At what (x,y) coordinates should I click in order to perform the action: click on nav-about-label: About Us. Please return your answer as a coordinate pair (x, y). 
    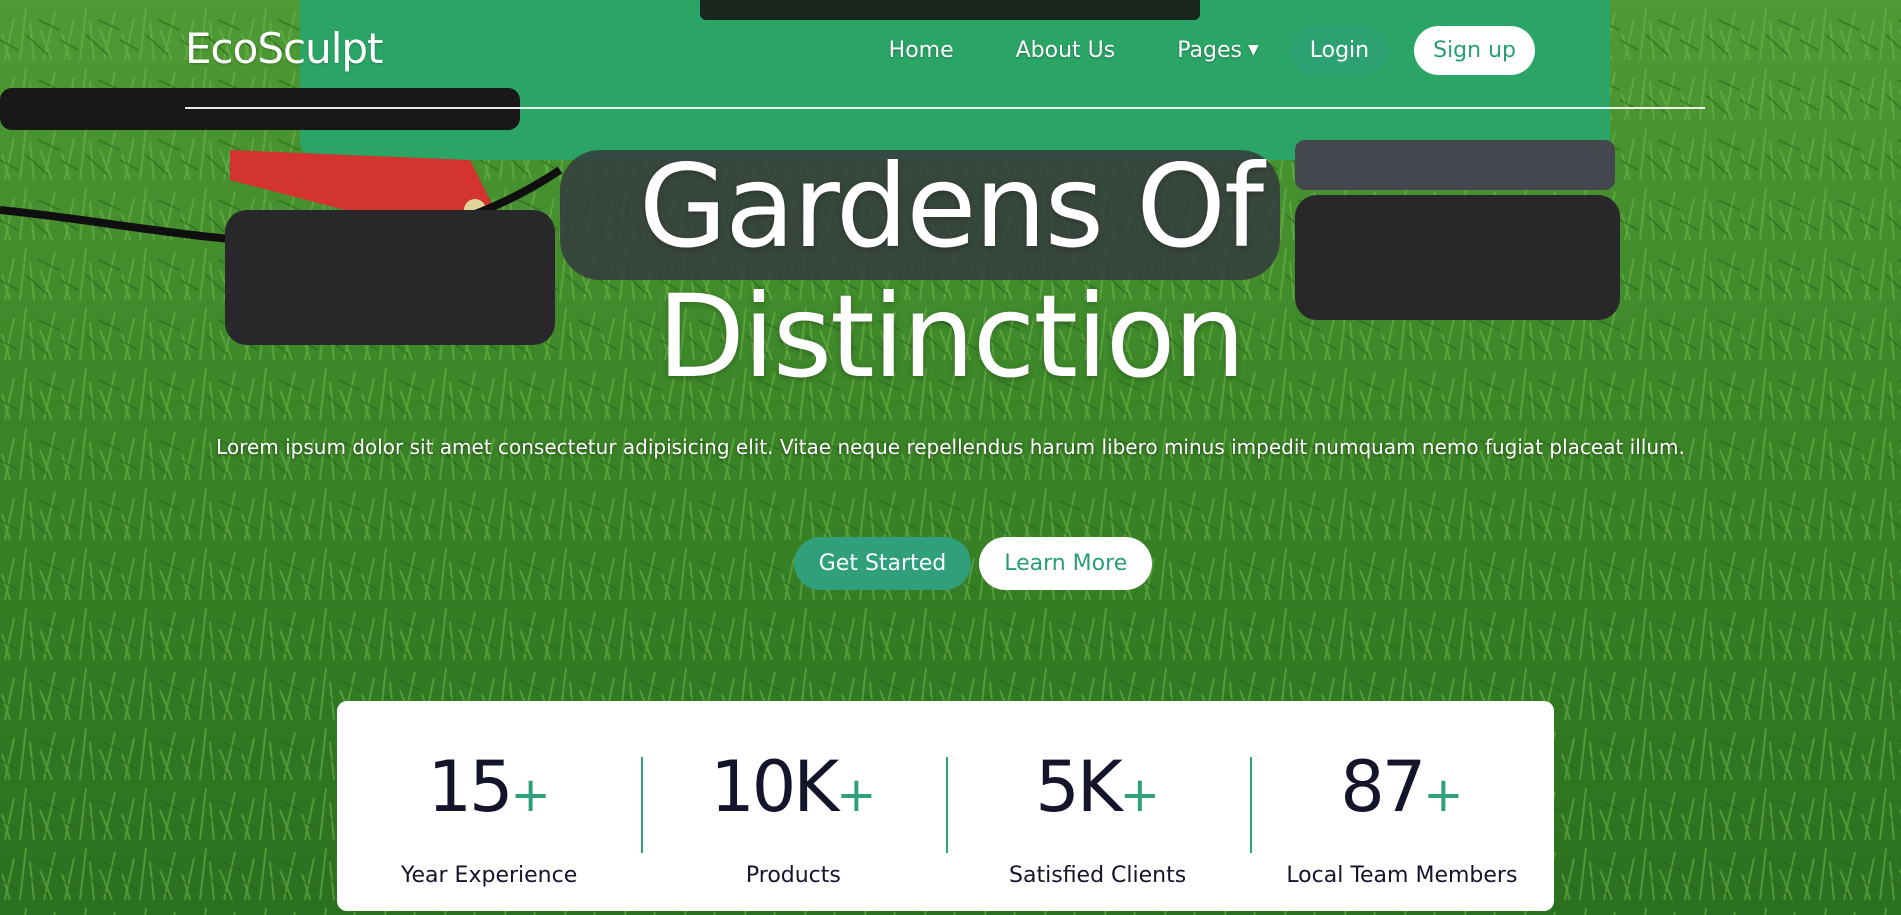
    Looking at the image, I should click on (1065, 50).